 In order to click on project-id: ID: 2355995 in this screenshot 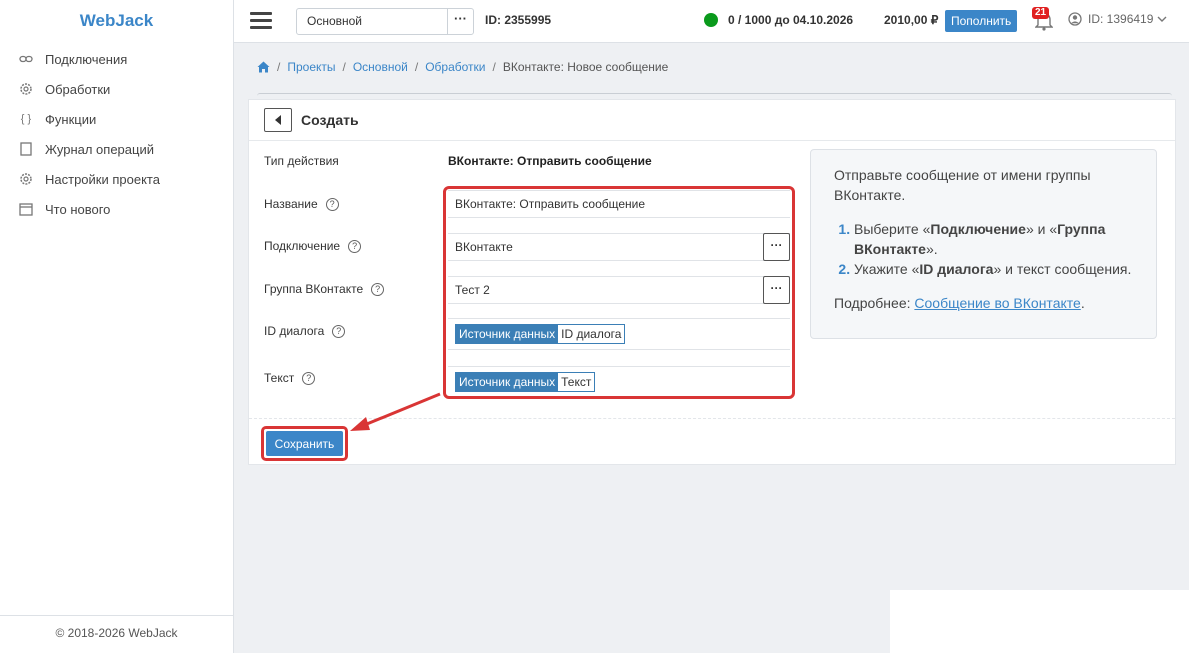, I will do `click(518, 20)`.